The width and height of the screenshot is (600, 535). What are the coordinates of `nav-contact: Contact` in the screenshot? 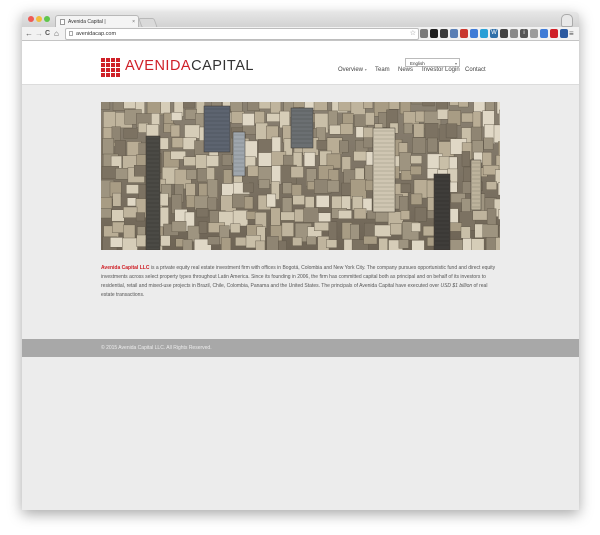 It's located at (475, 70).